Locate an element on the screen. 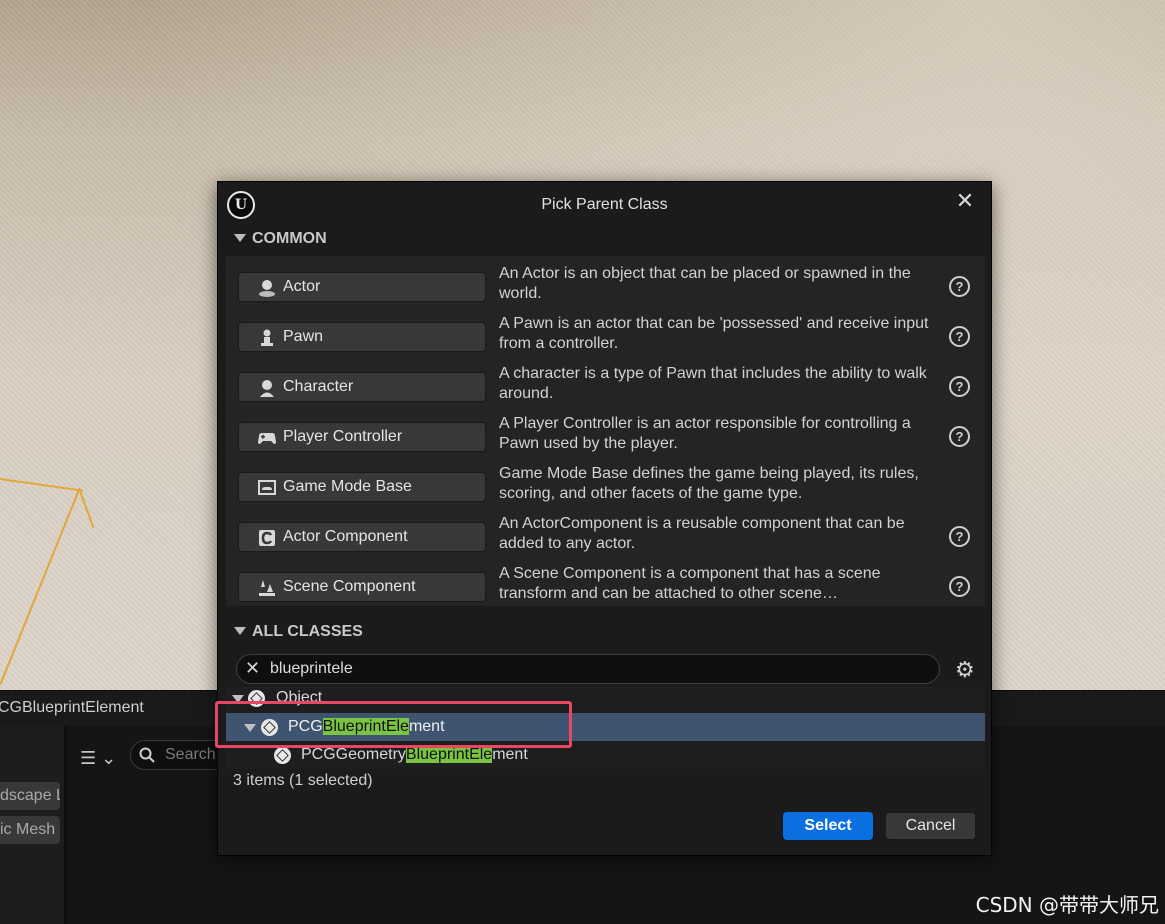  item-count-status: 3 items (1 selected) is located at coordinates (303, 780).